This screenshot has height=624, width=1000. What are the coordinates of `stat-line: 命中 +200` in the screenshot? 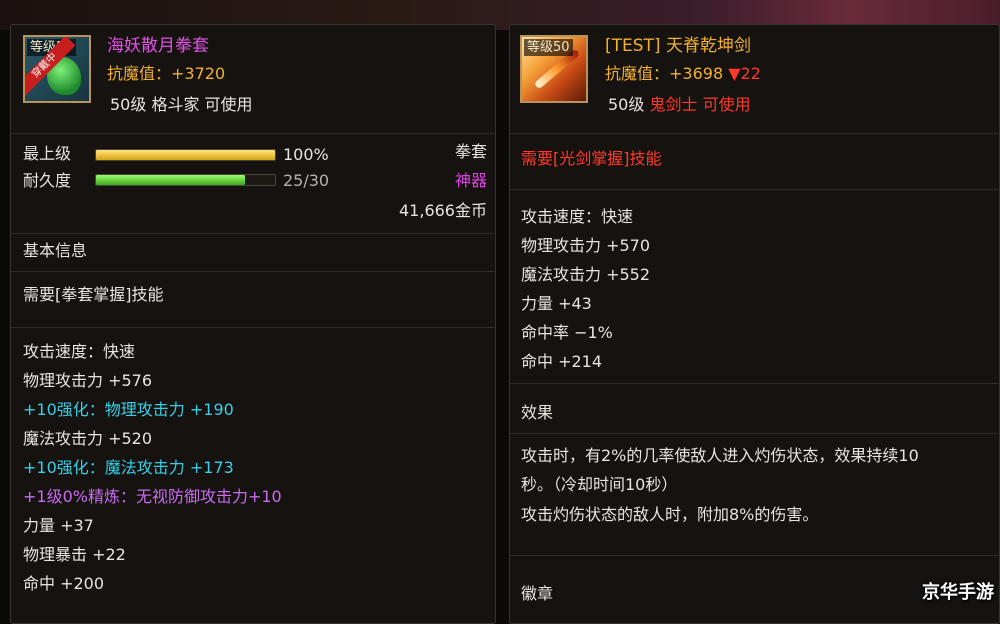 It's located at (64, 583).